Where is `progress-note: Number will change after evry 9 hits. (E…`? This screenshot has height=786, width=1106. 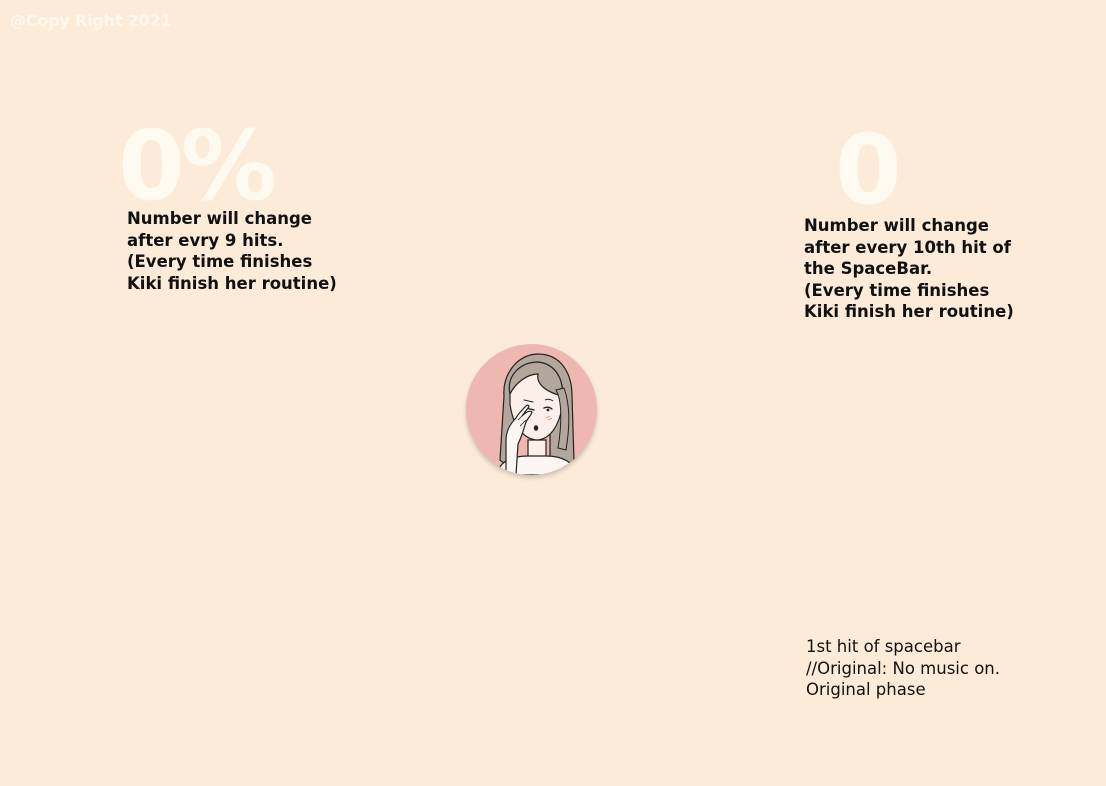 progress-note: Number will change after evry 9 hits. (E… is located at coordinates (232, 251).